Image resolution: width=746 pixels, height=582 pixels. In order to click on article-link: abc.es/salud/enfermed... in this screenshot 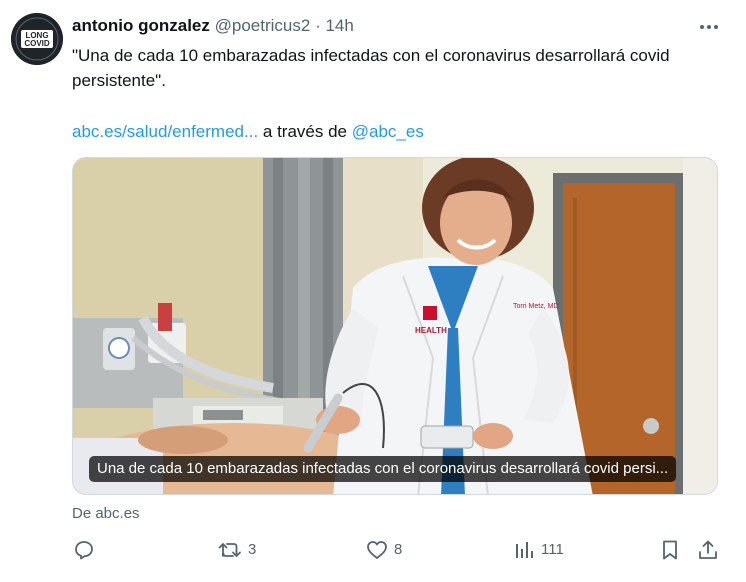, I will do `click(165, 131)`.